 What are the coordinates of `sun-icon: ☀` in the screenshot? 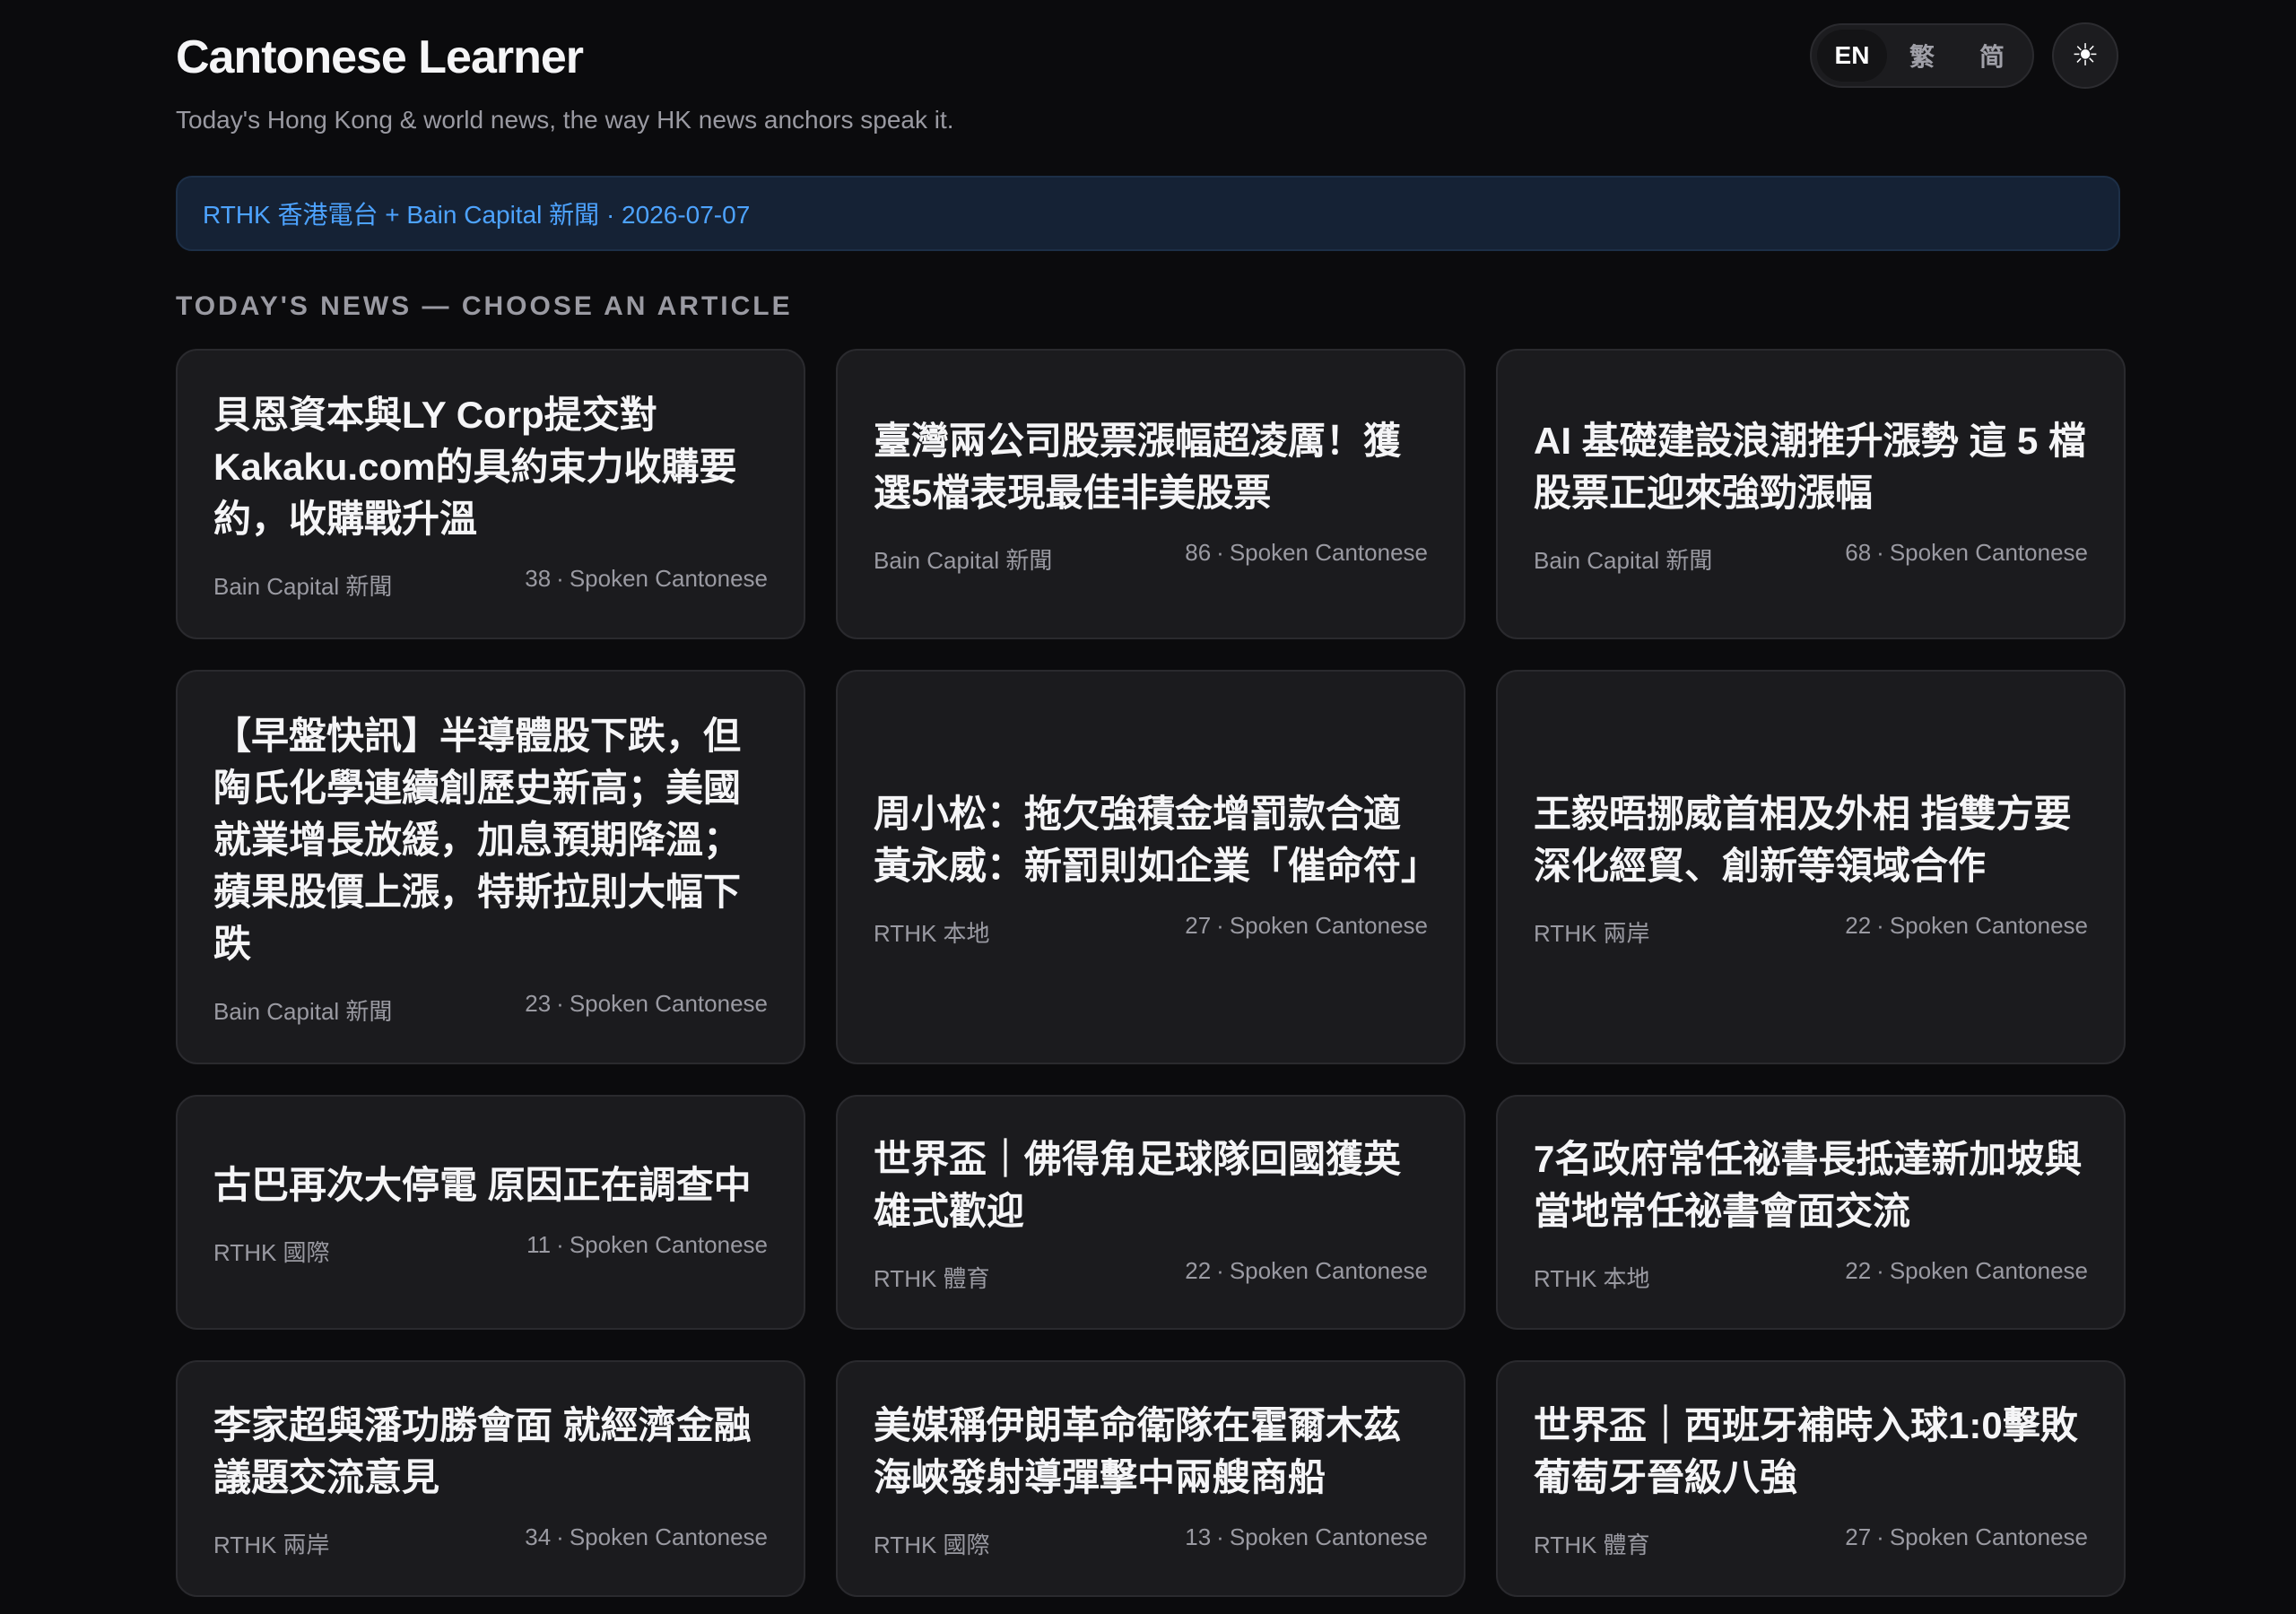 It's located at (2085, 56).